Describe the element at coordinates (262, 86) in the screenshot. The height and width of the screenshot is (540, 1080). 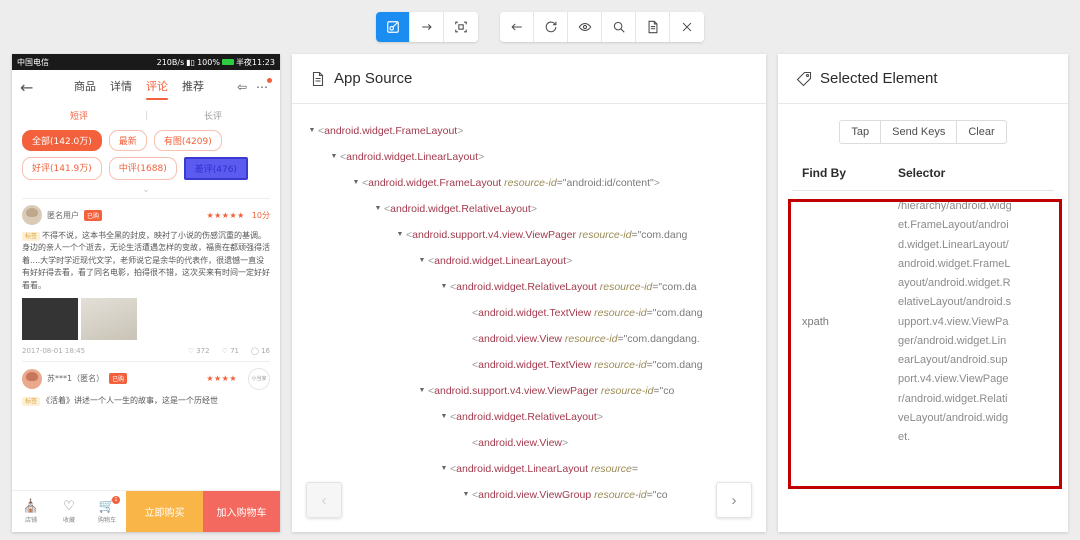
I see `more-icon: ⋯` at that location.